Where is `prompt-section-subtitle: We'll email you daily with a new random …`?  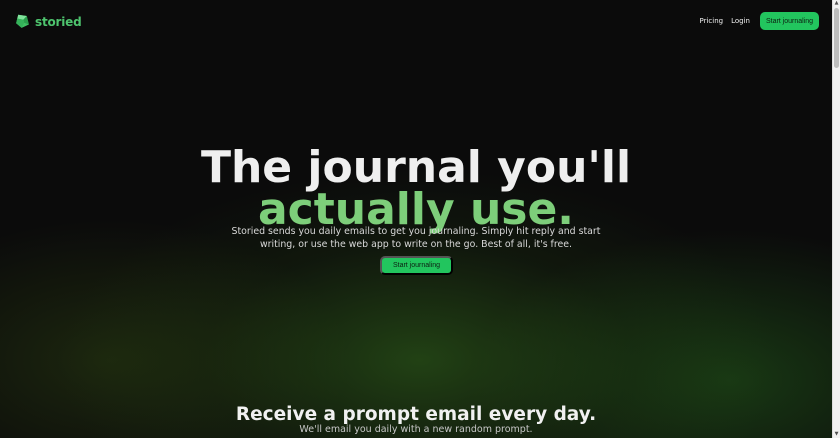 prompt-section-subtitle: We'll email you daily with a new random … is located at coordinates (416, 429).